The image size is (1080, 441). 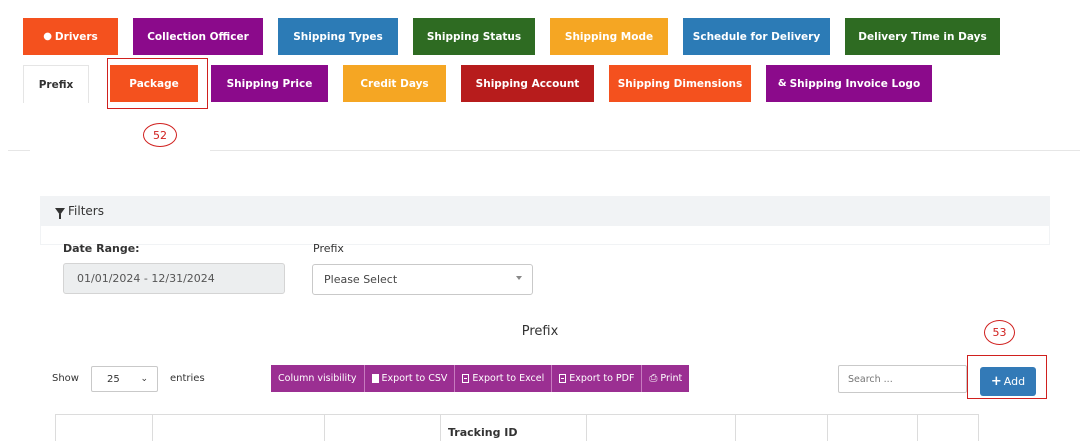 I want to click on button-label: Export to PDF, so click(x=602, y=378).